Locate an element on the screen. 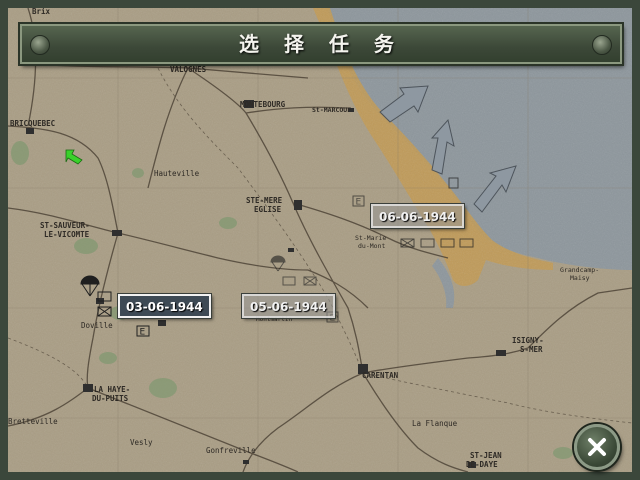 Image resolution: width=640 pixels, height=480 pixels. page-title: 选 择 任 务 is located at coordinates (321, 44).